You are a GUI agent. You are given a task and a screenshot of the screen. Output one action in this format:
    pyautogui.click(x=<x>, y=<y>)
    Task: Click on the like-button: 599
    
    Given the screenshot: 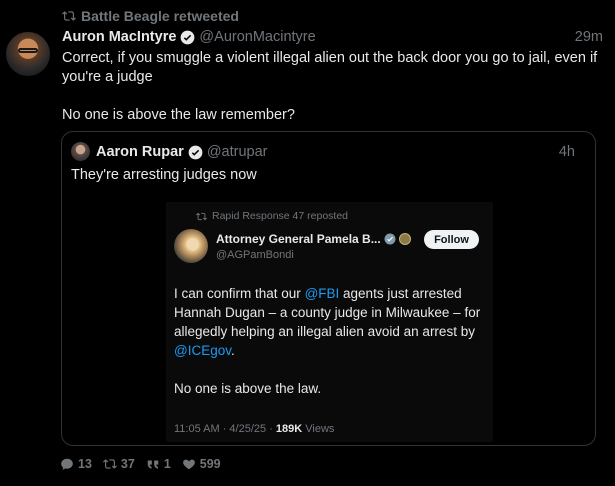 What is the action you would take?
    pyautogui.click(x=201, y=464)
    